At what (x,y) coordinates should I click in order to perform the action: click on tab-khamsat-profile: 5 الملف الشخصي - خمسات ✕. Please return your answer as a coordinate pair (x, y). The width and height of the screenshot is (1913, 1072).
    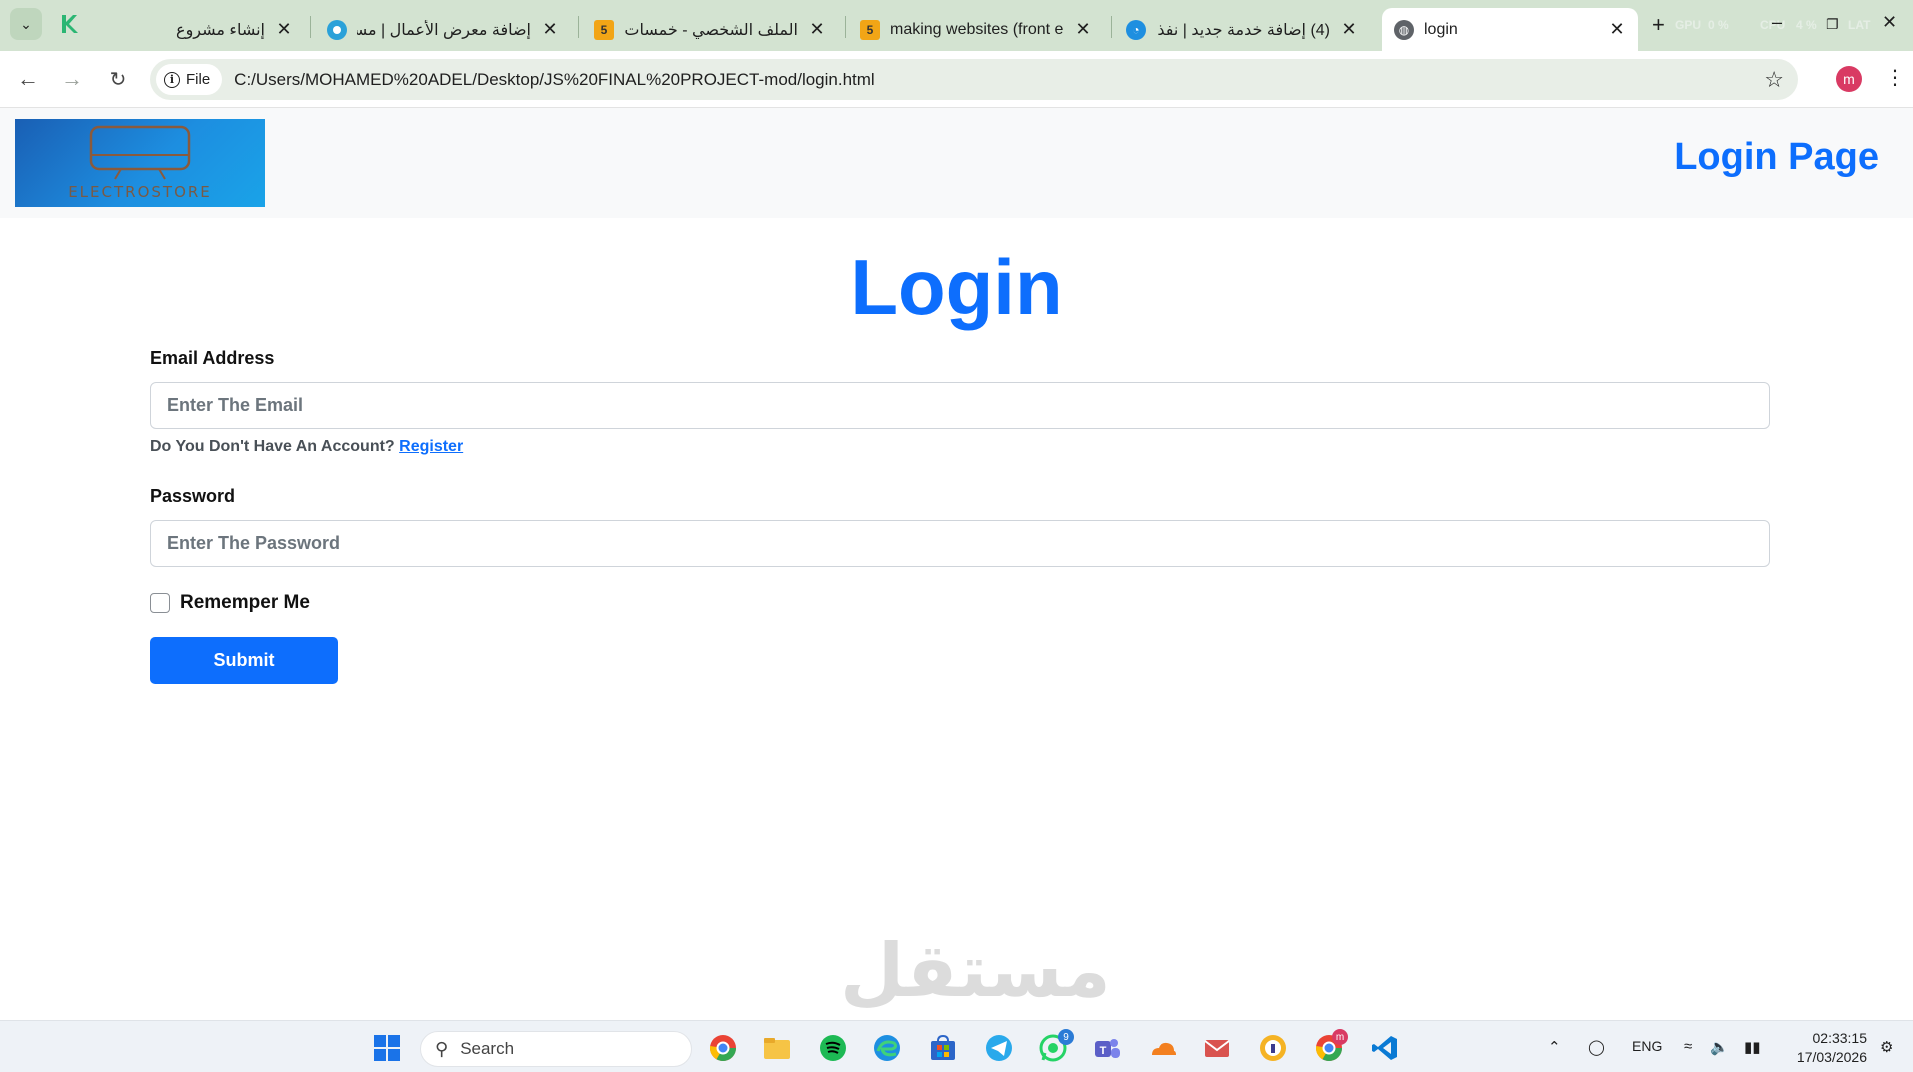
    Looking at the image, I should click on (710, 29).